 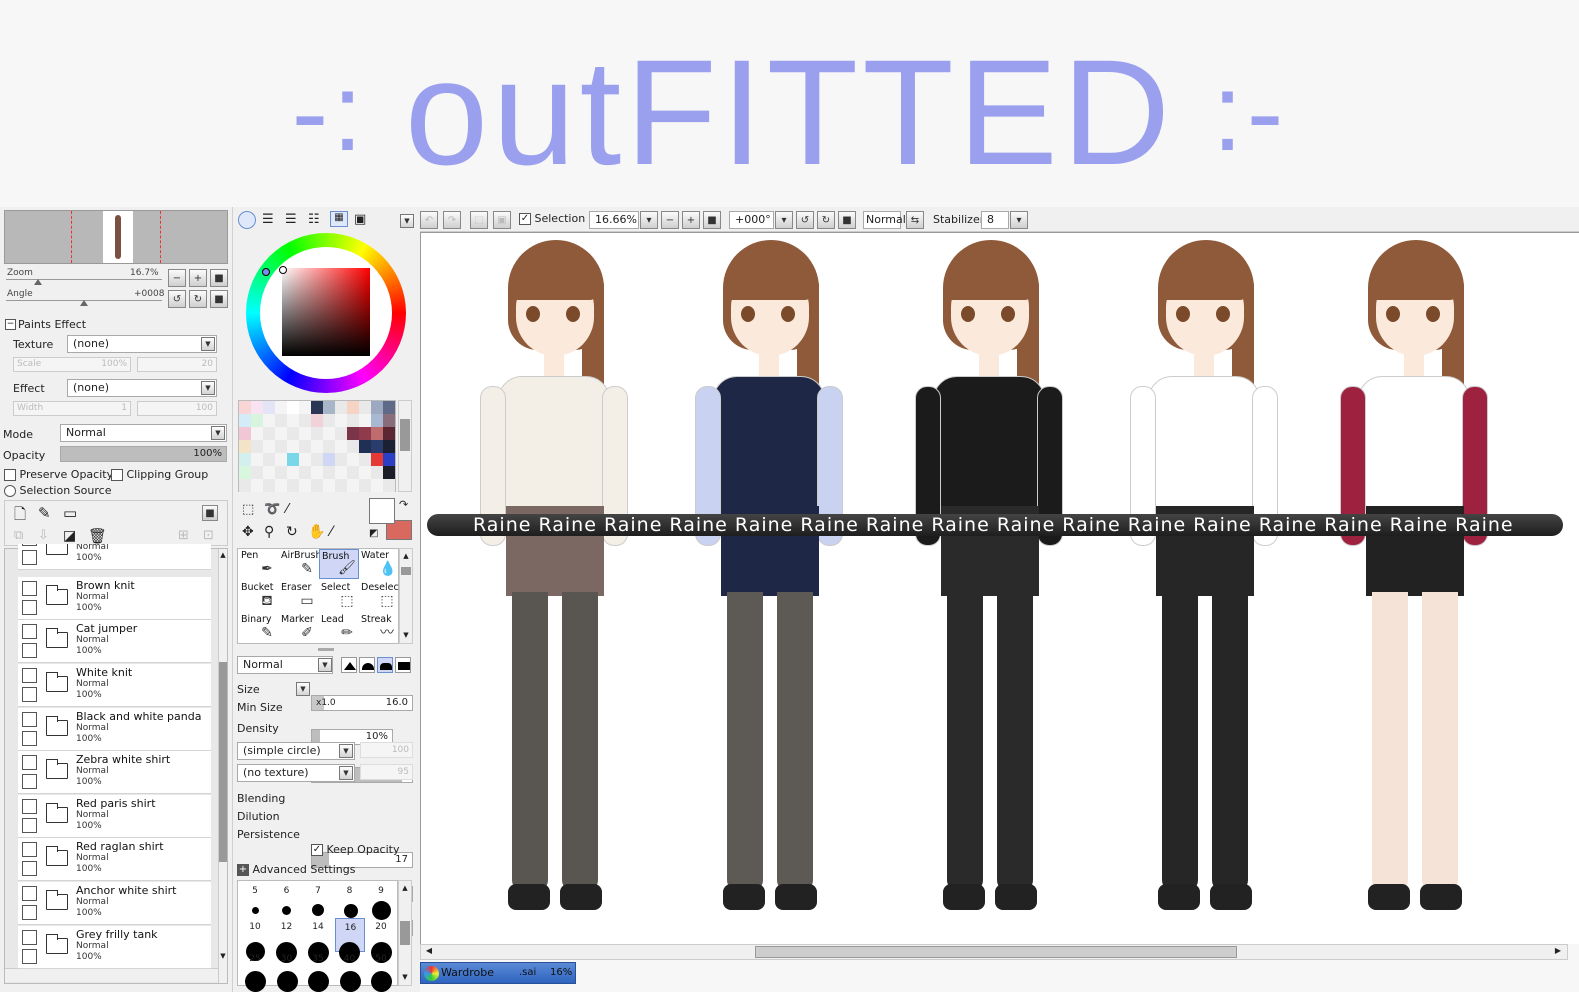 What do you see at coordinates (346, 773) in the screenshot?
I see `brush-texture-dropdown-icon: ▼` at bounding box center [346, 773].